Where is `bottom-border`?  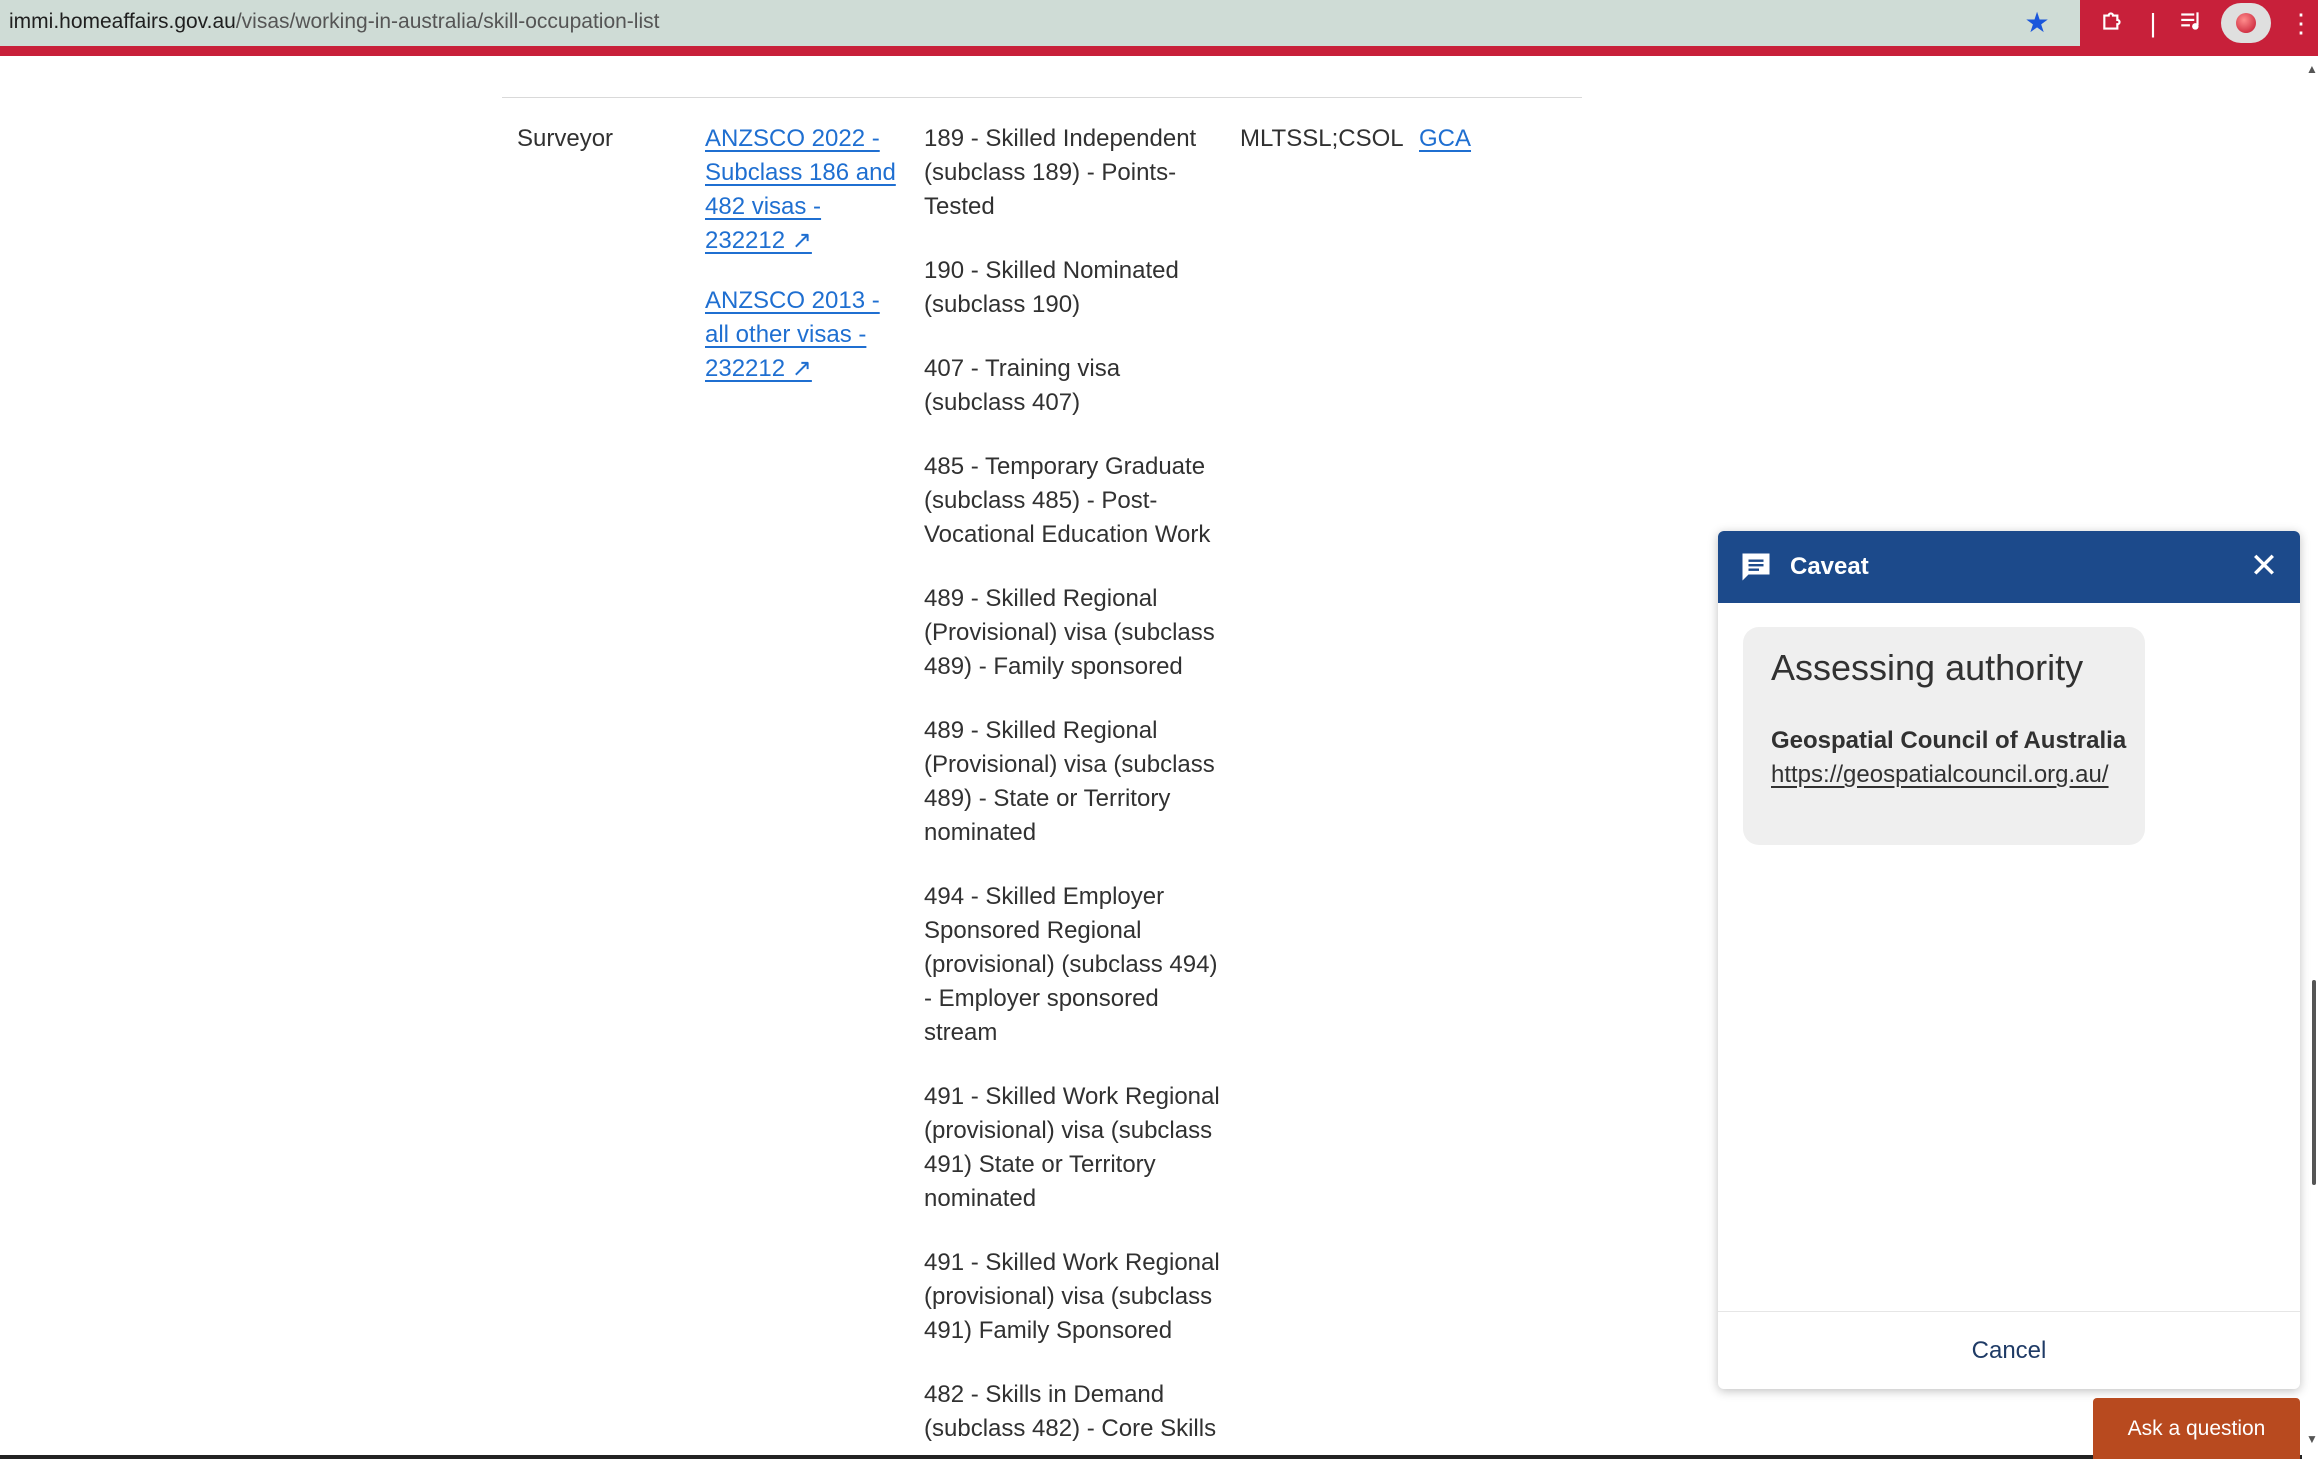
bottom-border is located at coordinates (1151, 1457).